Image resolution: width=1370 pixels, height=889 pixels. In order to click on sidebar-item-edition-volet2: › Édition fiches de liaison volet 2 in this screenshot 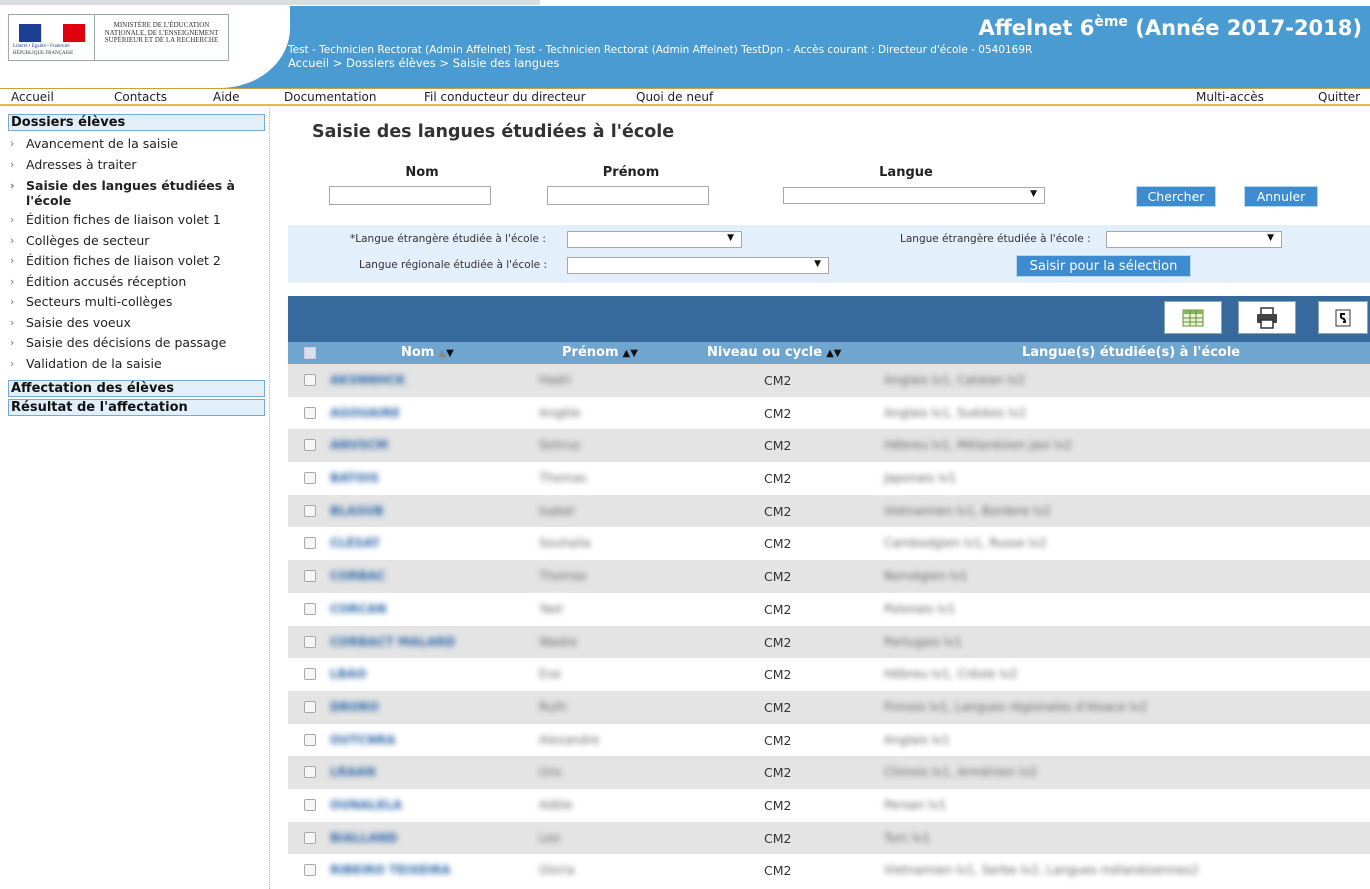, I will do `click(139, 261)`.